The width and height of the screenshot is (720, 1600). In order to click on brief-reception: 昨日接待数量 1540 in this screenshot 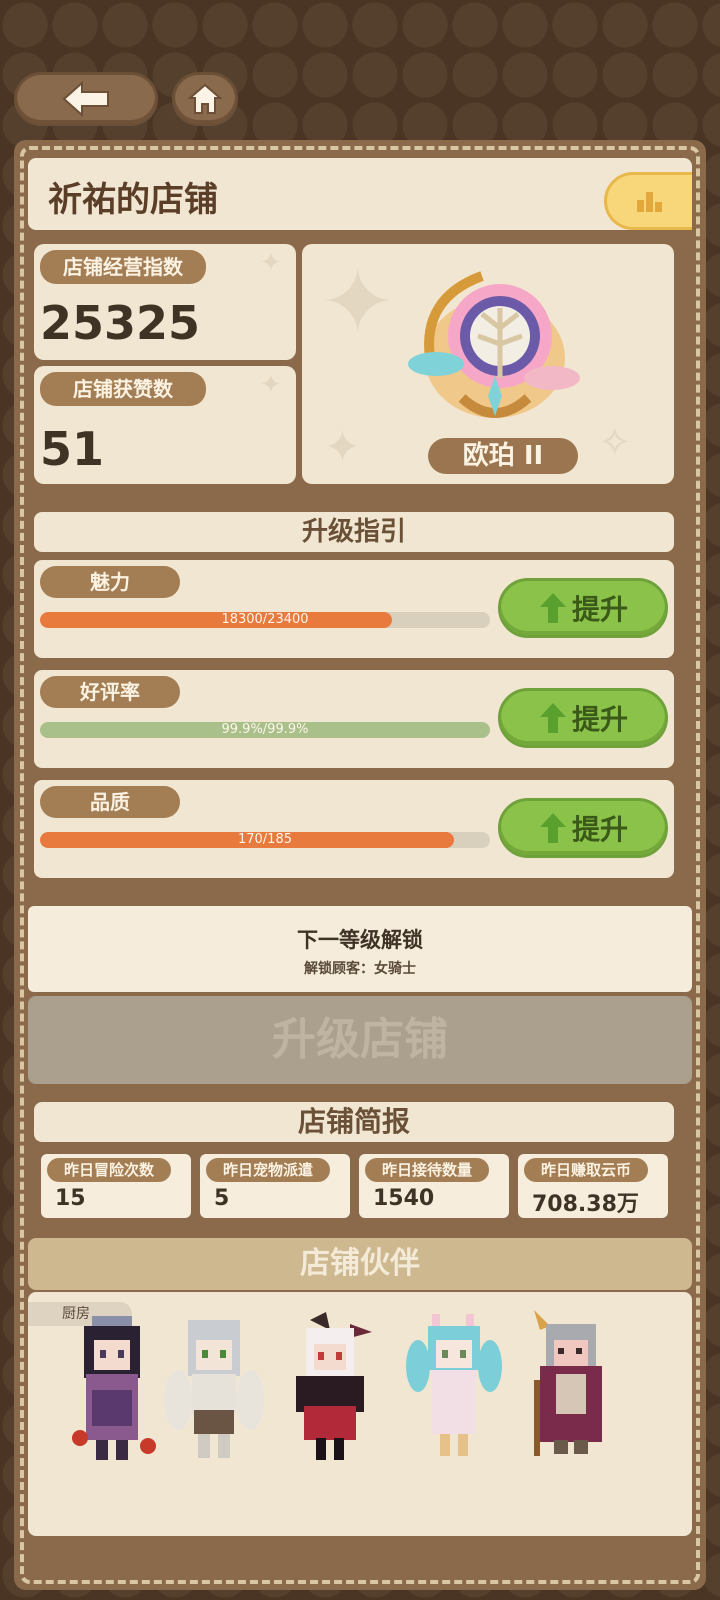, I will do `click(434, 1186)`.